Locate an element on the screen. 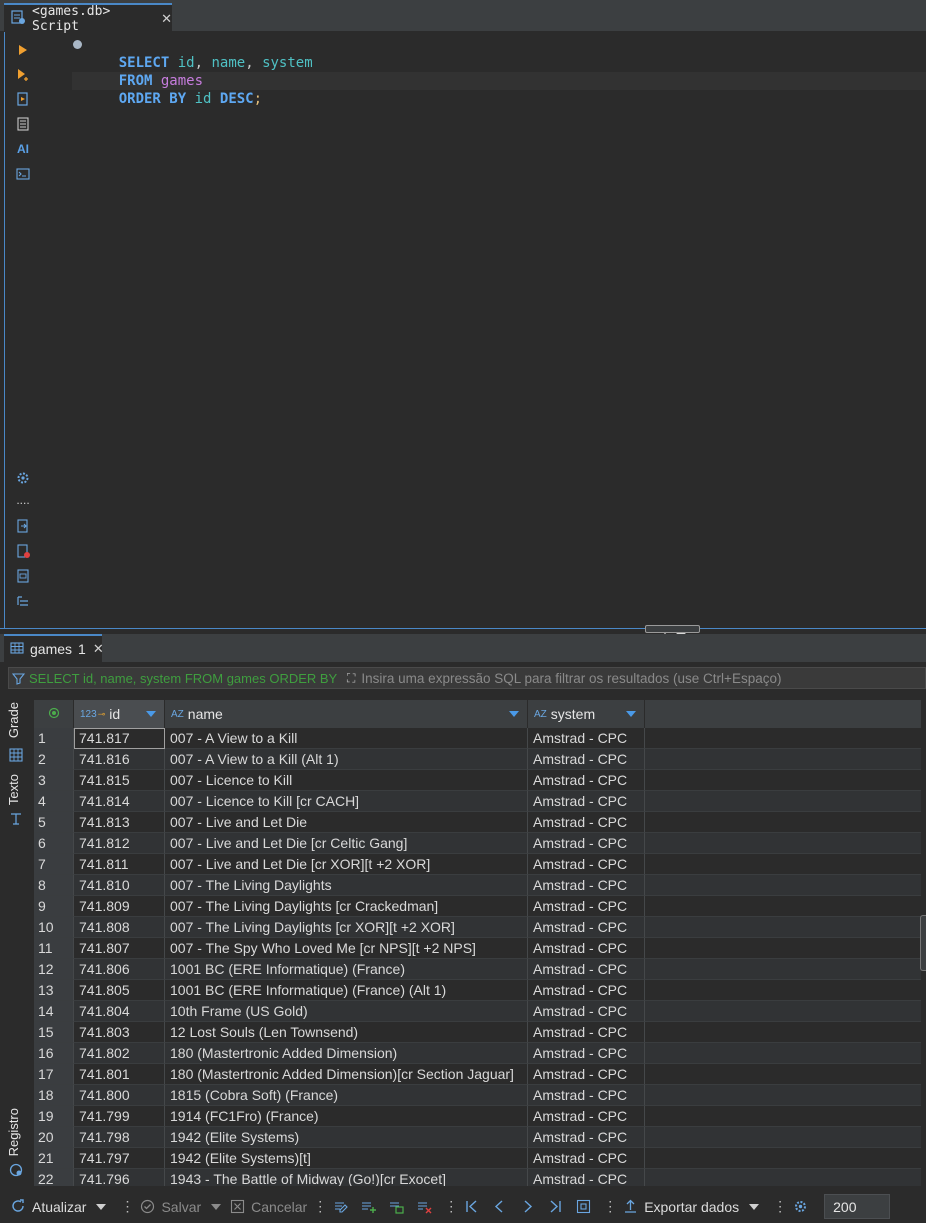  cell-id: 741.805 is located at coordinates (119, 990).